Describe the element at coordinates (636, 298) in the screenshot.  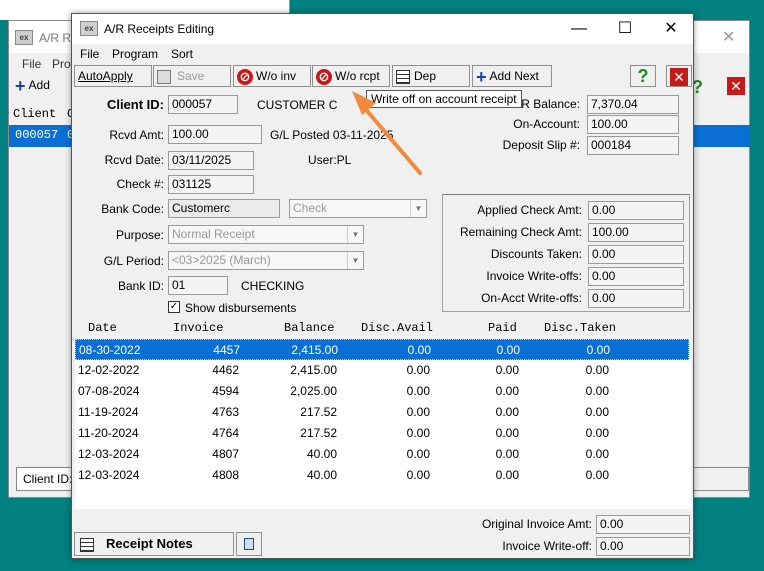
I see `onacct-writeoffs-field: 0.00` at that location.